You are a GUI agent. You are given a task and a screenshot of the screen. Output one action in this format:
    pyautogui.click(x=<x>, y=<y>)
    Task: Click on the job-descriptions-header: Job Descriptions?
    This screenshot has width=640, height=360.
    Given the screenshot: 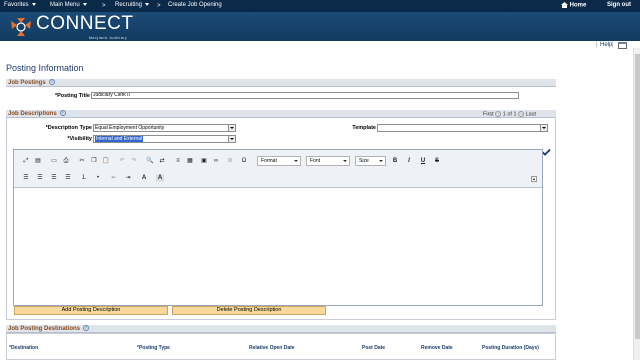 What is the action you would take?
    pyautogui.click(x=281, y=114)
    